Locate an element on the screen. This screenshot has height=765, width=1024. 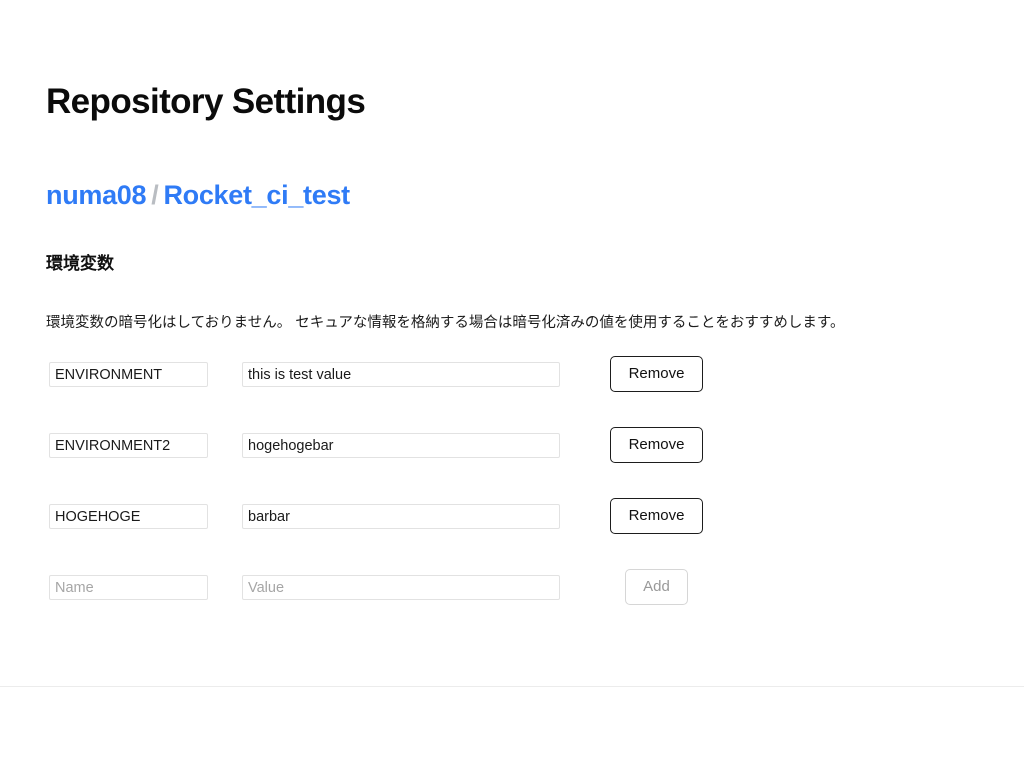
breadcrumb-owner-link: numa08 is located at coordinates (96, 195).